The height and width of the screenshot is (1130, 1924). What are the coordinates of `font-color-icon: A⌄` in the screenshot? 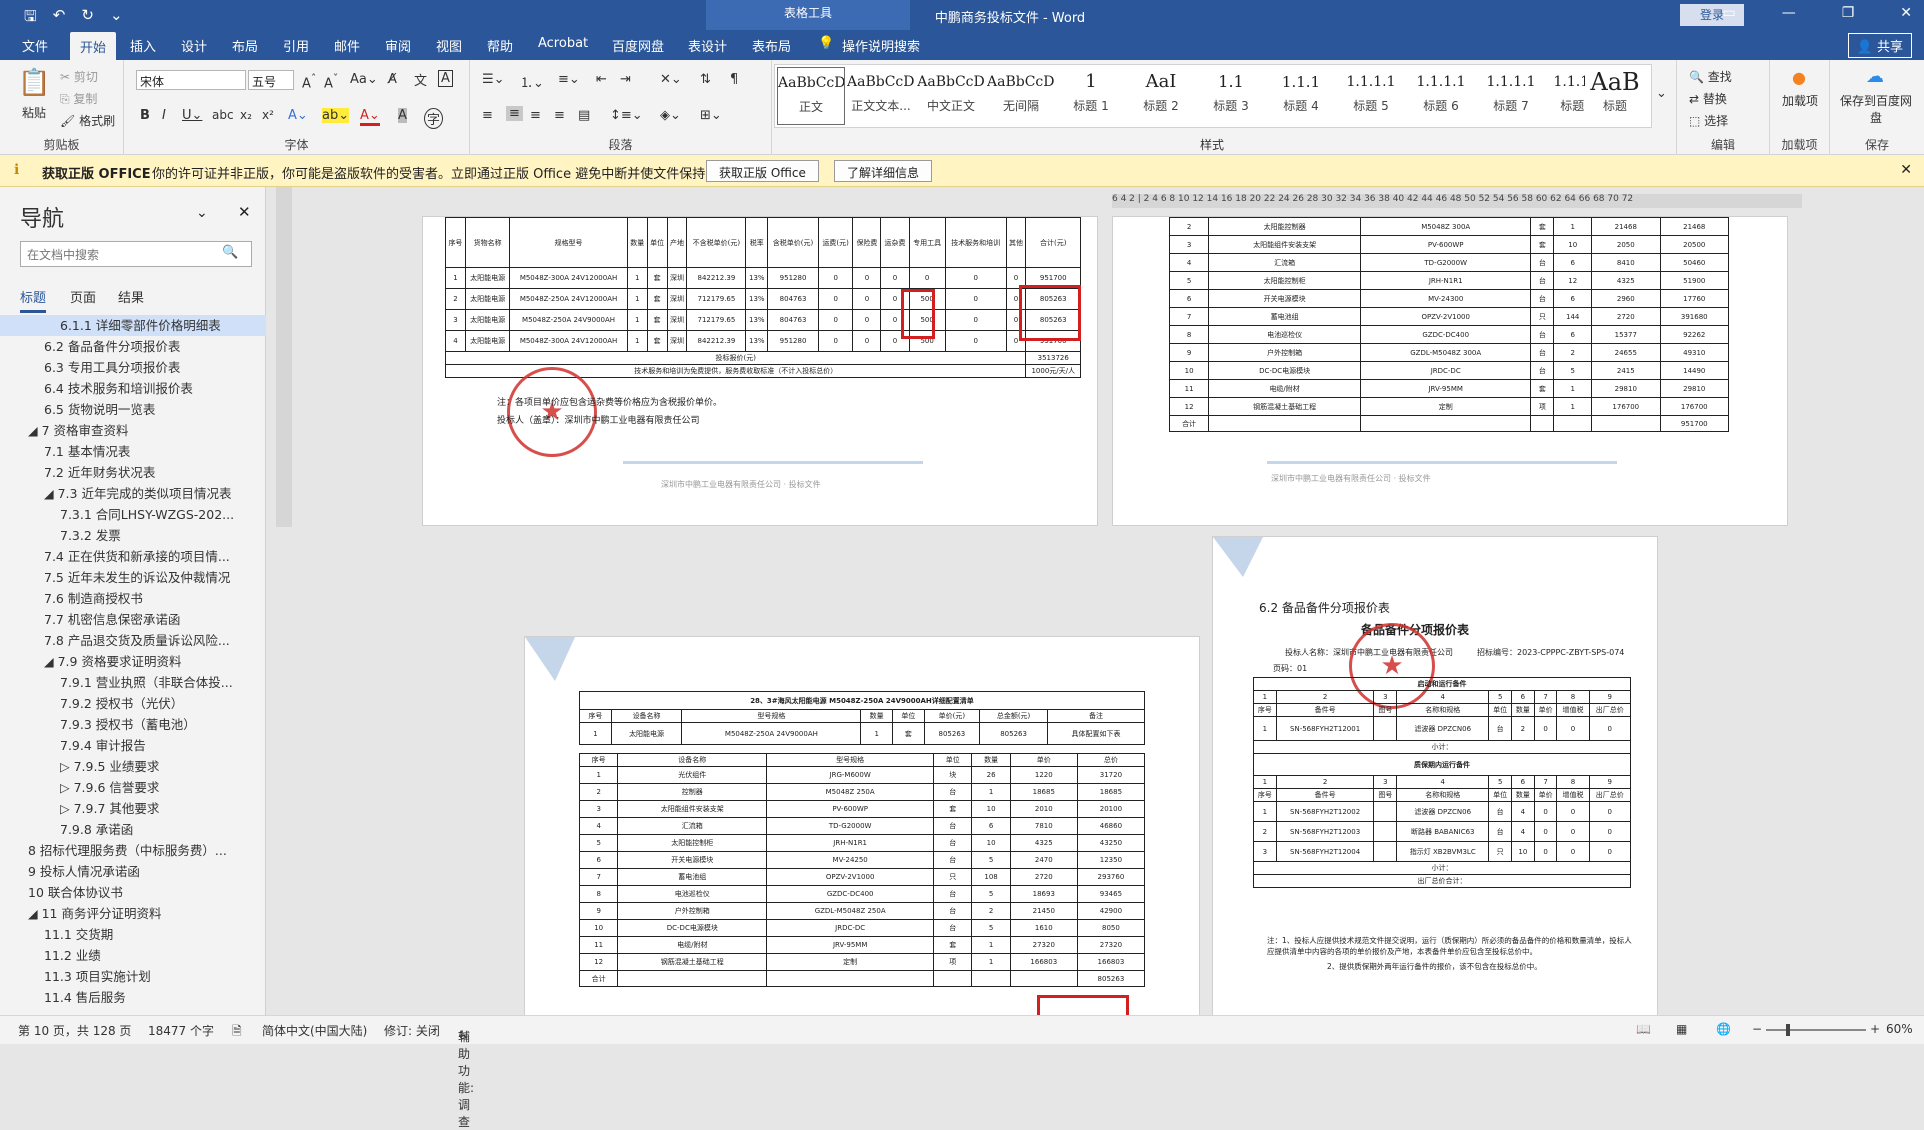 It's located at (370, 117).